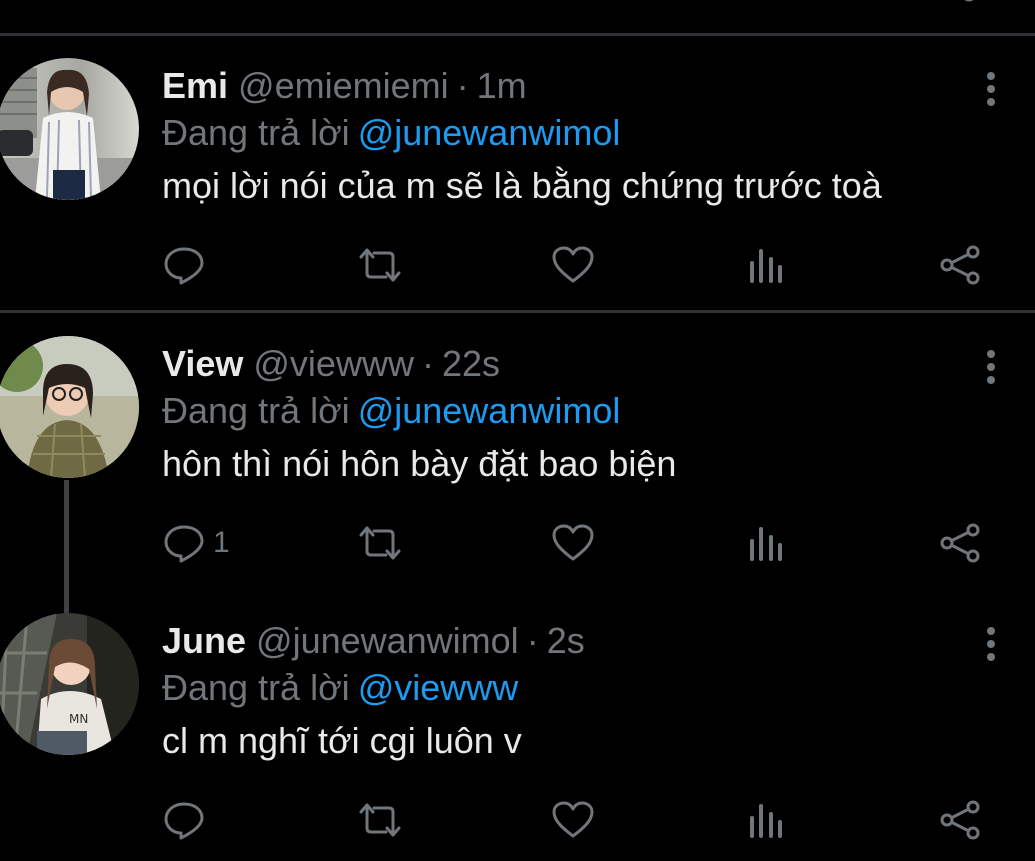  I want to click on user-handle: @emiemiemi, so click(343, 86).